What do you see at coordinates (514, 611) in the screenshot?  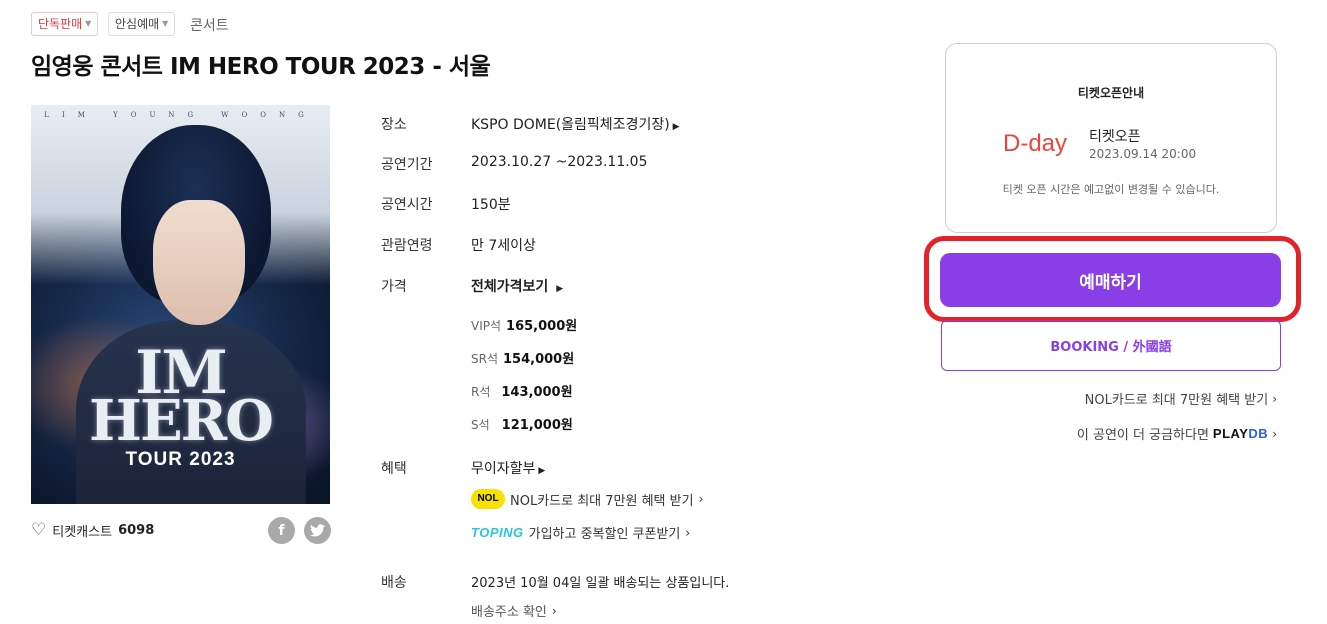 I see `delivery-address-link: 배송주소 확인 ›` at bounding box center [514, 611].